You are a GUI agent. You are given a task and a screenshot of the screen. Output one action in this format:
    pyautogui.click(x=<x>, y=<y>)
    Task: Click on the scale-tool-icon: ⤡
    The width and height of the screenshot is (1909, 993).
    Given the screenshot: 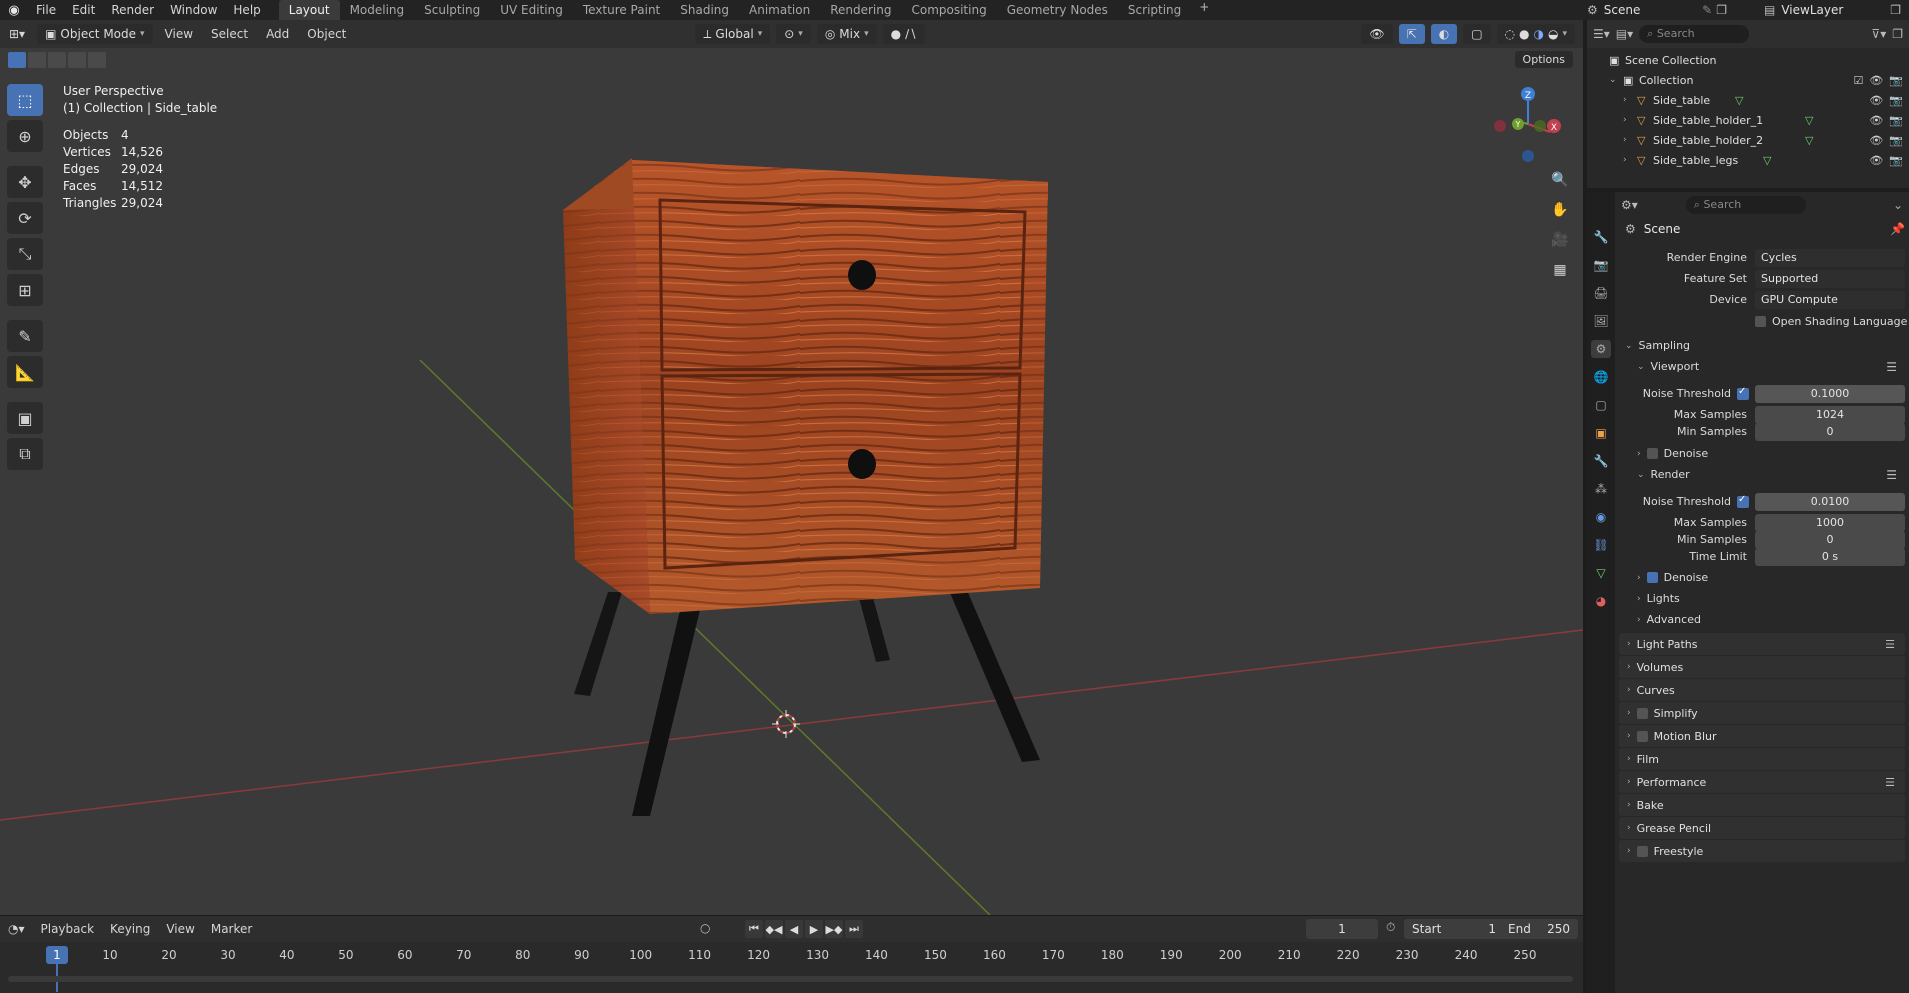 What is the action you would take?
    pyautogui.click(x=25, y=254)
    